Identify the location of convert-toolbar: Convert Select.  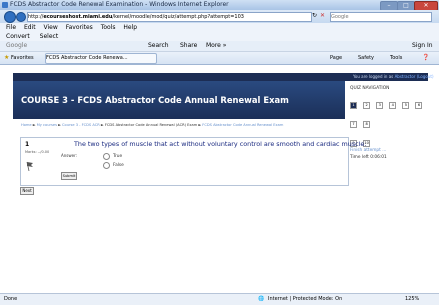
(219, 36).